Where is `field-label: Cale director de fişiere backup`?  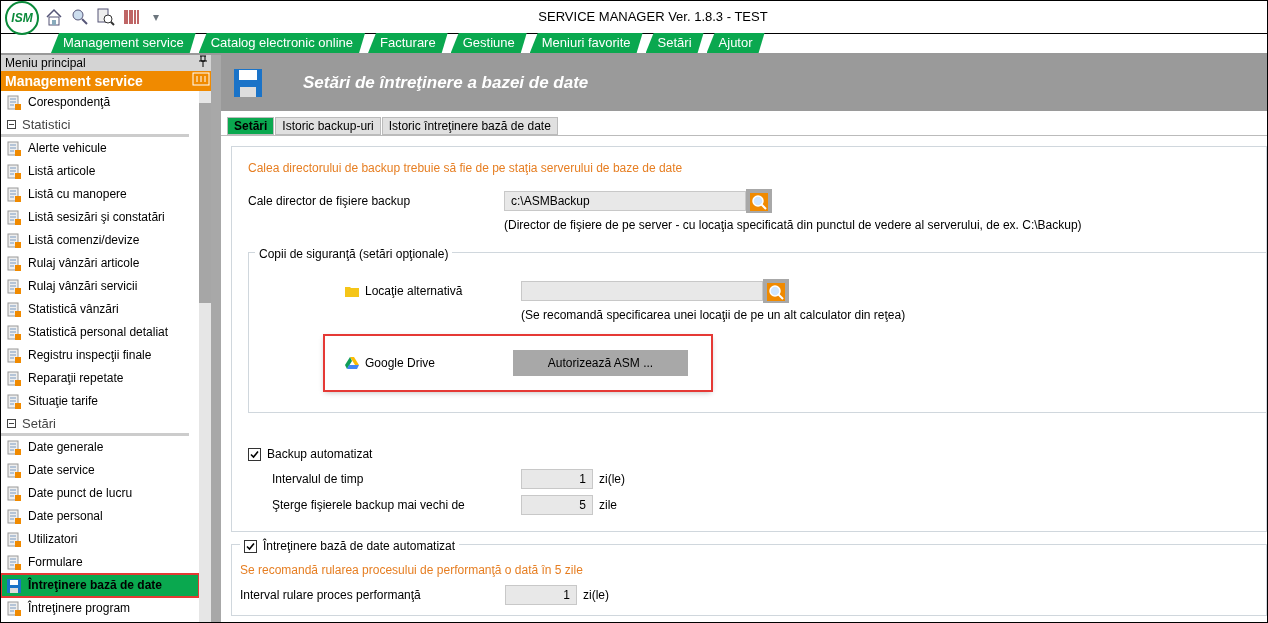 field-label: Cale director de fişiere backup is located at coordinates (329, 201).